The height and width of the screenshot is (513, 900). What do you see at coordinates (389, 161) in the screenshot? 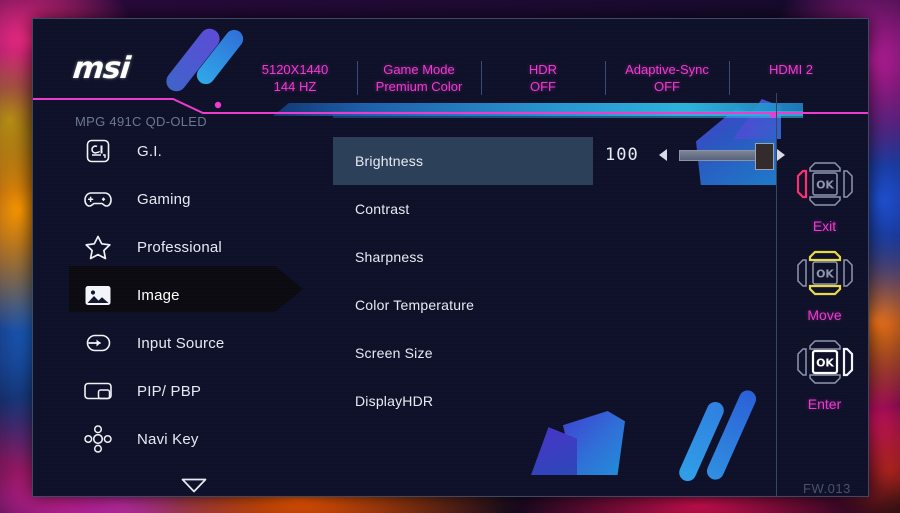
I see `menu-item-label: Brightness` at bounding box center [389, 161].